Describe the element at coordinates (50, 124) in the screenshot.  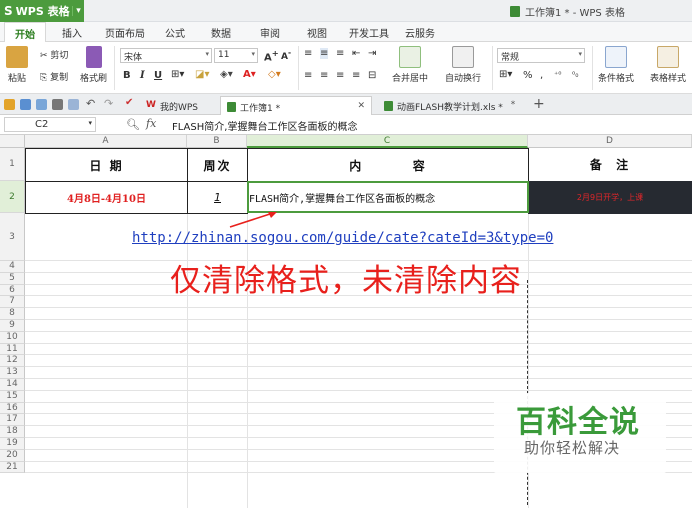
I see `name-box: C2 ▾` at that location.